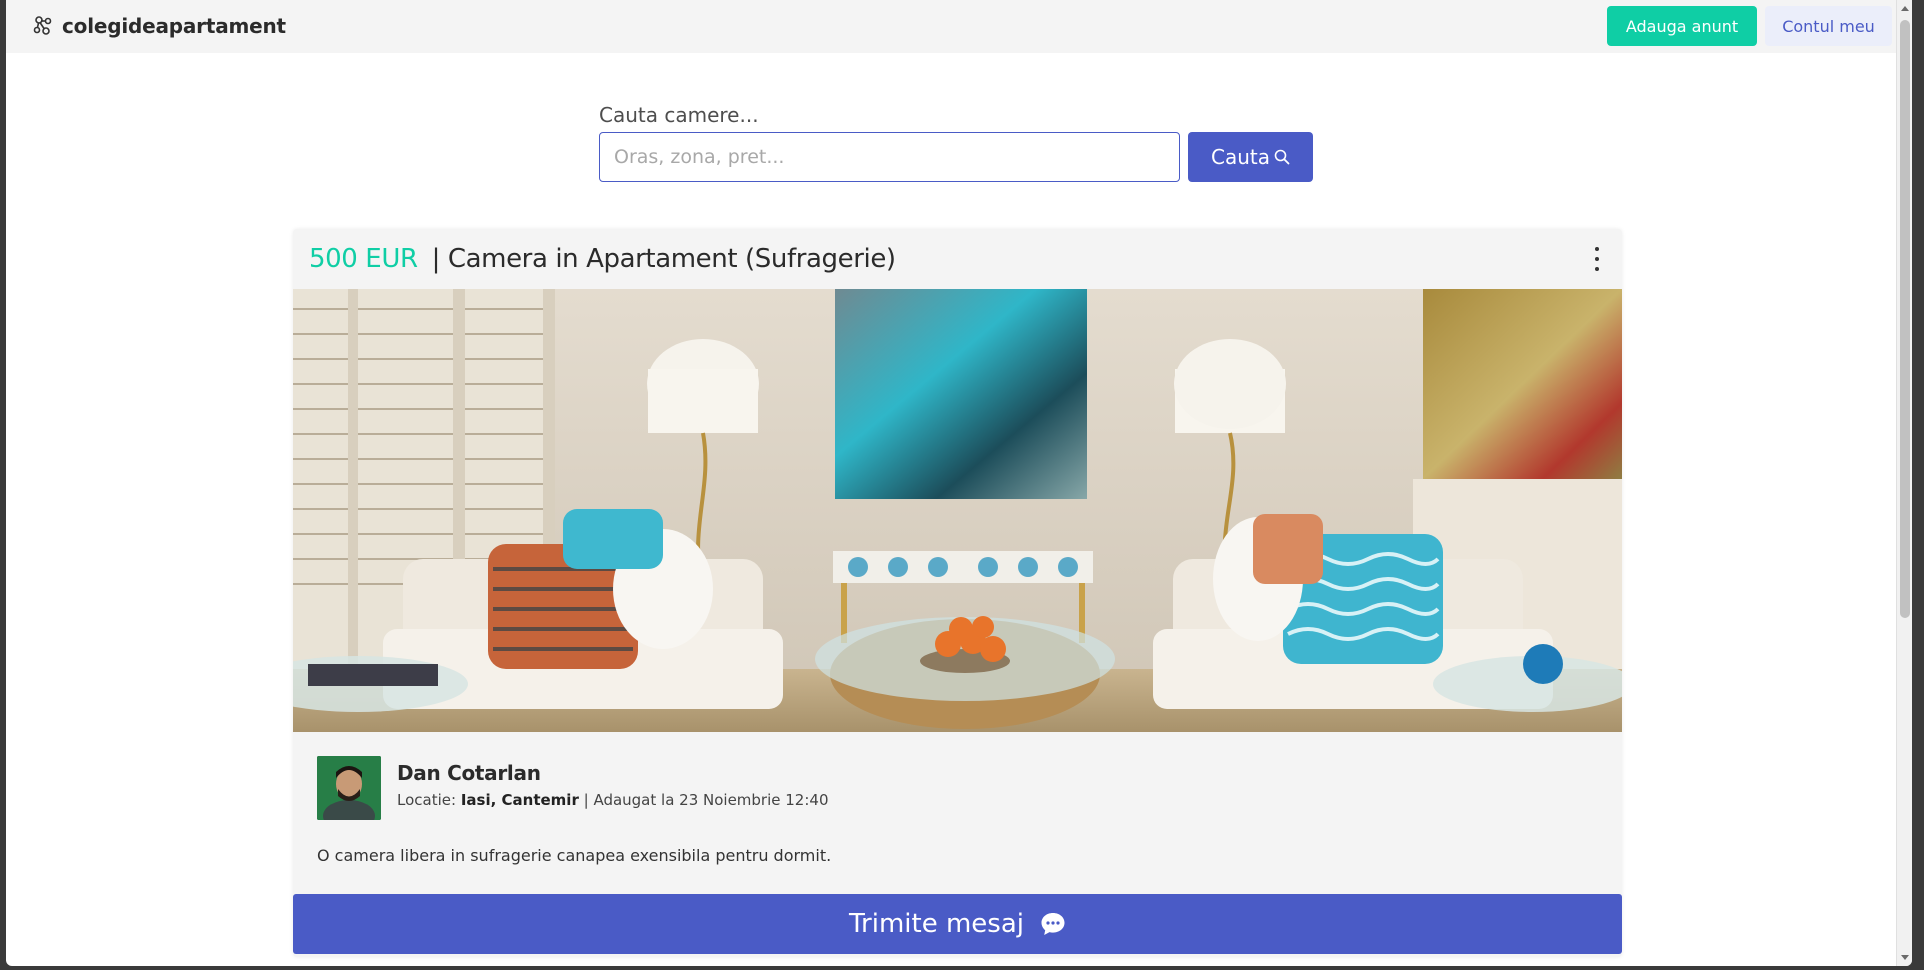 The height and width of the screenshot is (970, 1924). What do you see at coordinates (42, 25) in the screenshot?
I see `logo-molecule-icon` at bounding box center [42, 25].